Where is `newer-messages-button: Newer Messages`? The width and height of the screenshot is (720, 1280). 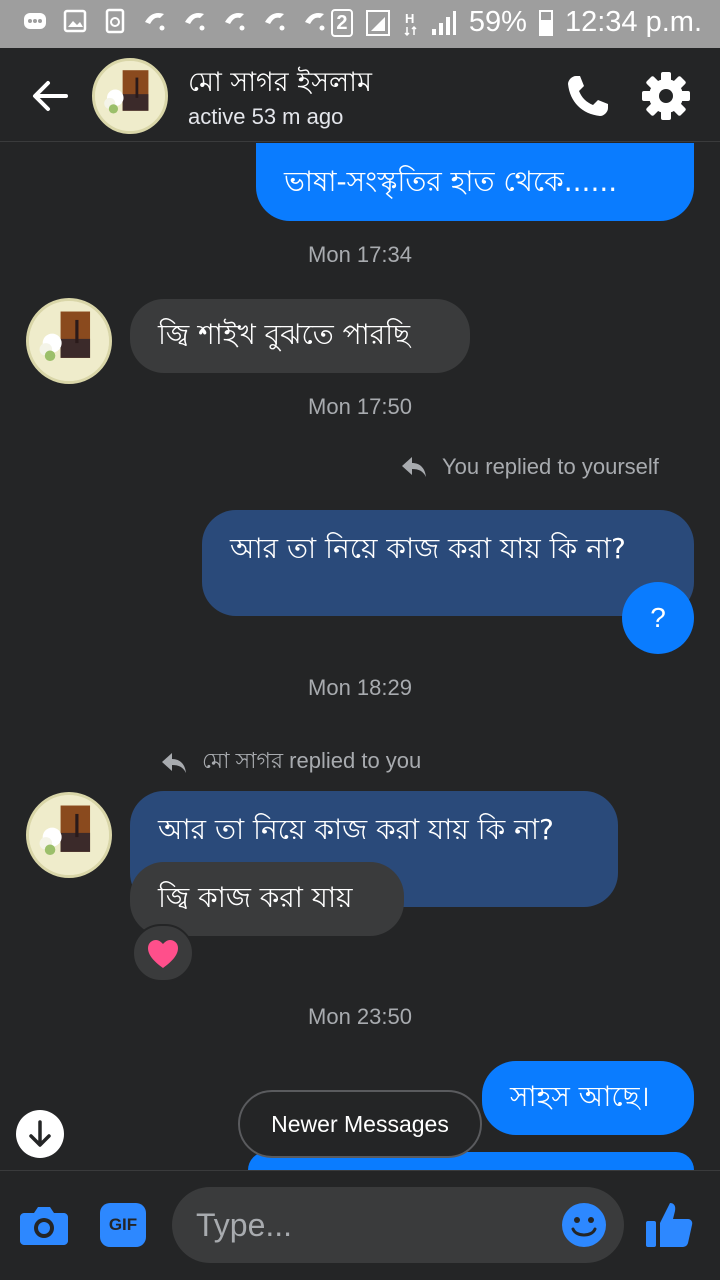 newer-messages-button: Newer Messages is located at coordinates (360, 1124).